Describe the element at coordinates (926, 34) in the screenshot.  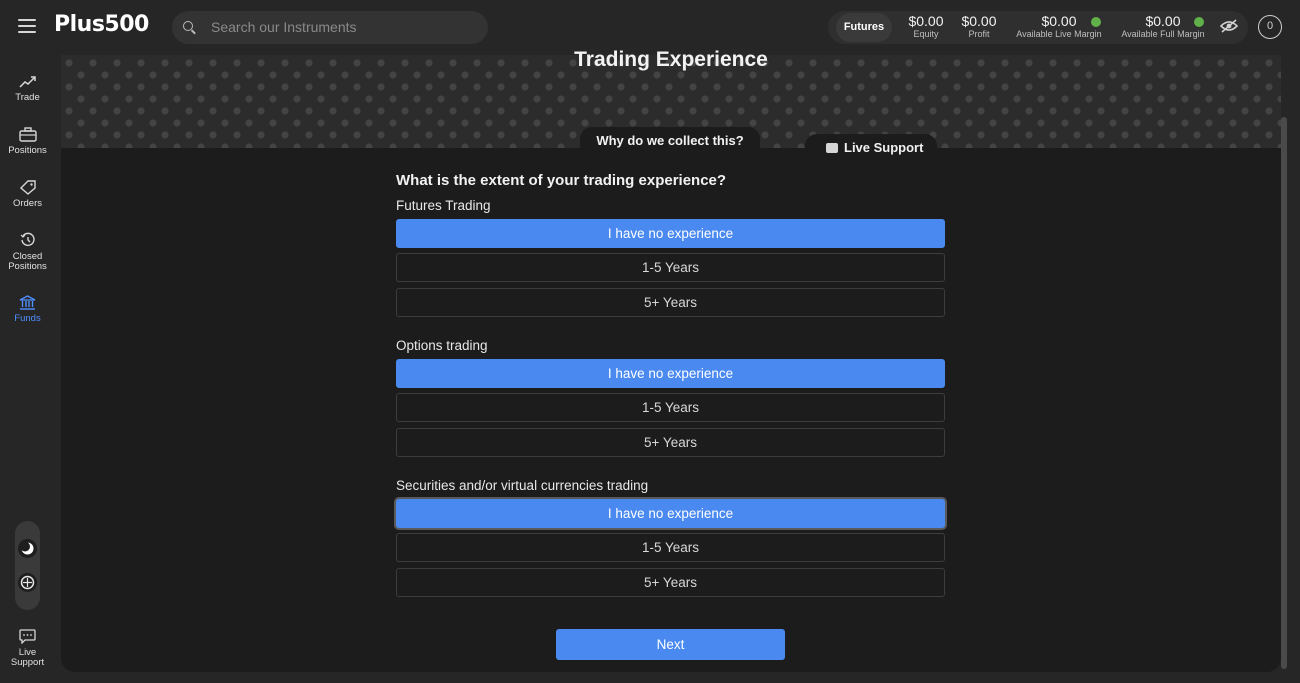
I see `equity-label: Equity` at that location.